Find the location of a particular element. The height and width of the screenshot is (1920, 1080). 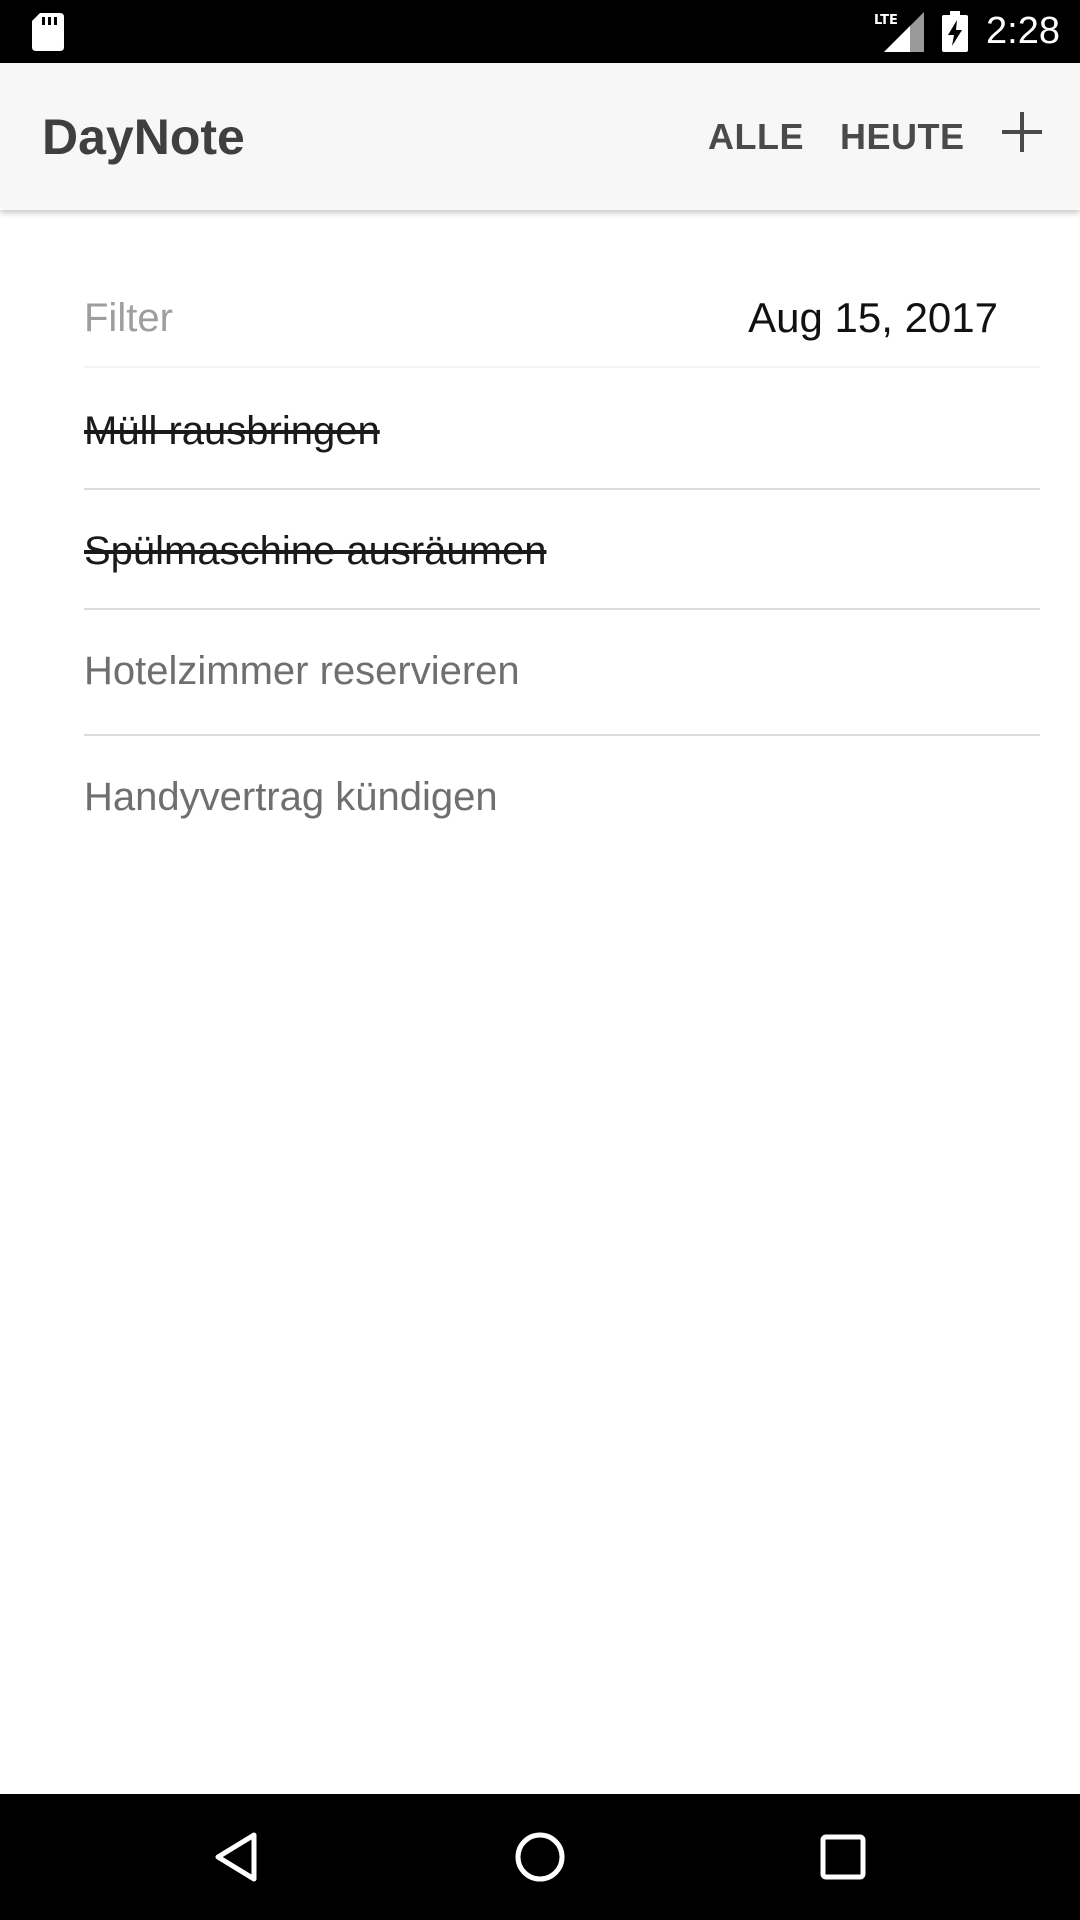

task-text: Spülmaschine ausräumen is located at coordinates (315, 551).